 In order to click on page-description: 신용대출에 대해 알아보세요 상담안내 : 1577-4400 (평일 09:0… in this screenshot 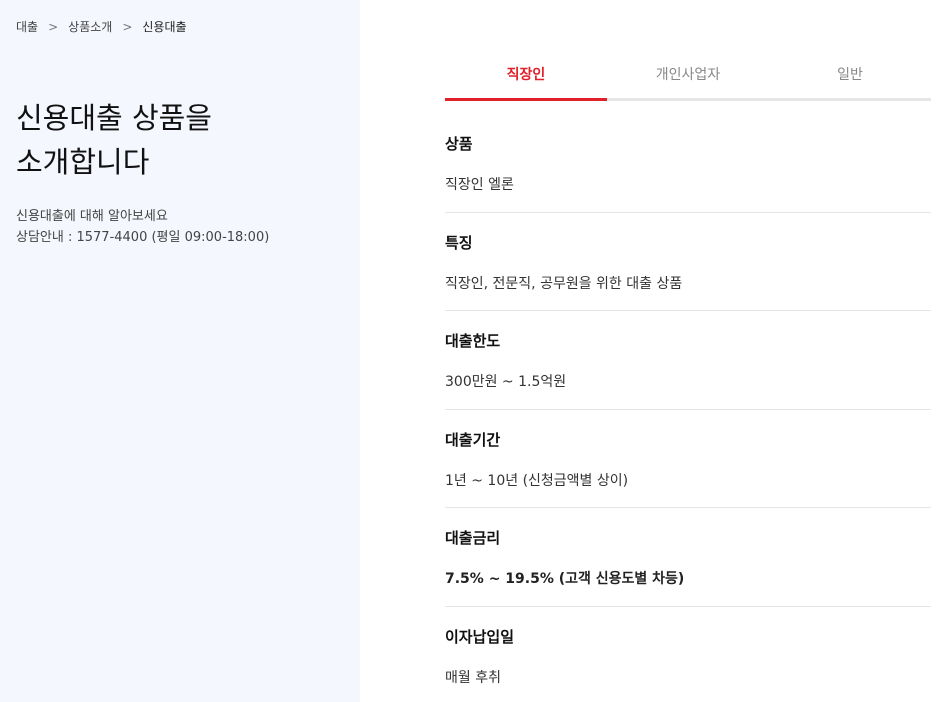, I will do `click(181, 227)`.